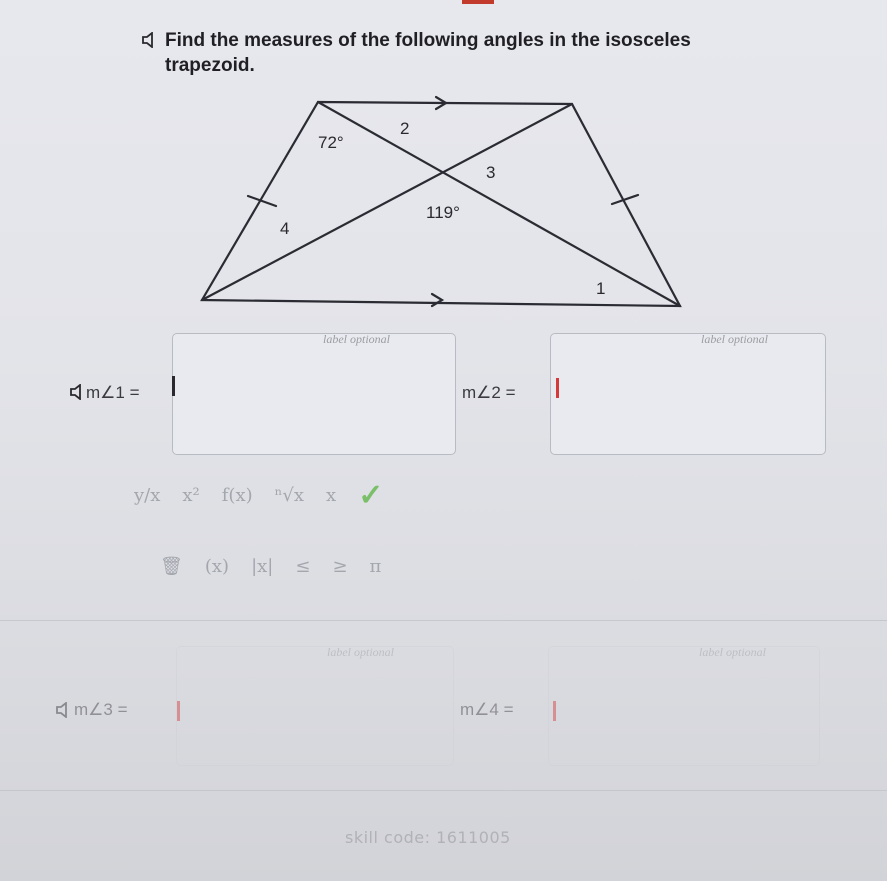 The height and width of the screenshot is (881, 887). I want to click on submit-check-button: ✓, so click(370, 495).